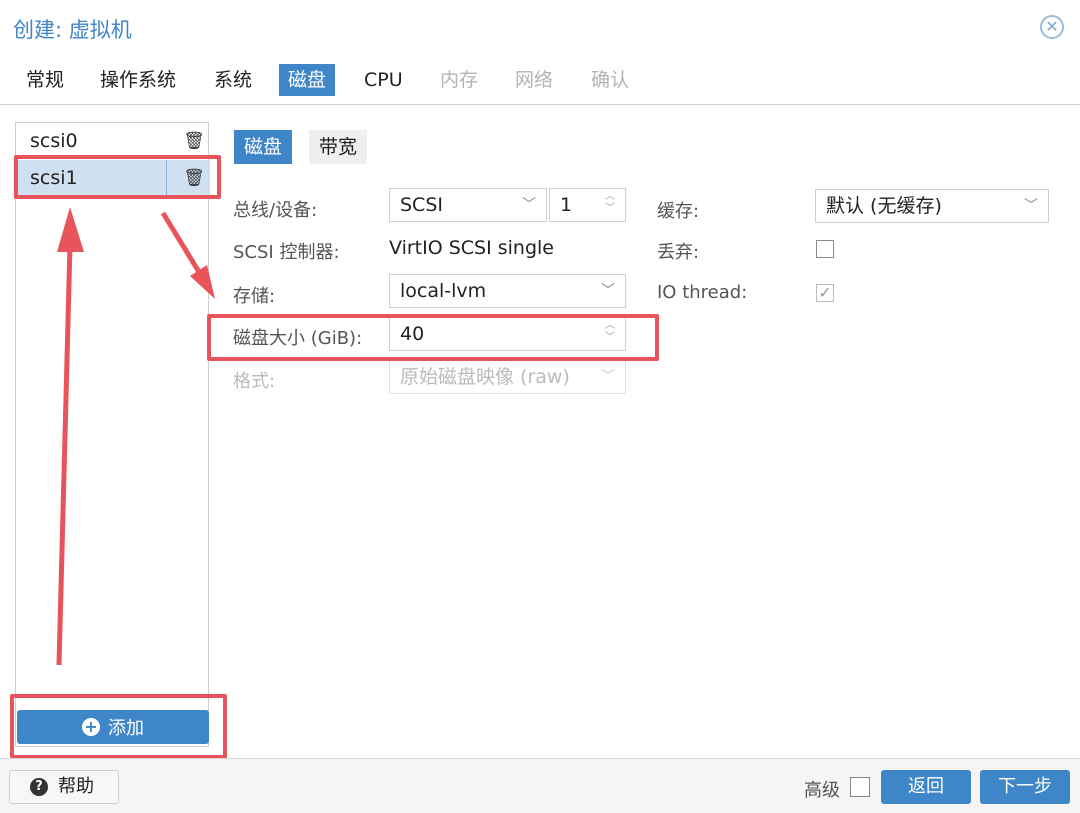 Image resolution: width=1080 pixels, height=813 pixels. Describe the element at coordinates (181, 242) in the screenshot. I see `annotation-arrow-down` at that location.